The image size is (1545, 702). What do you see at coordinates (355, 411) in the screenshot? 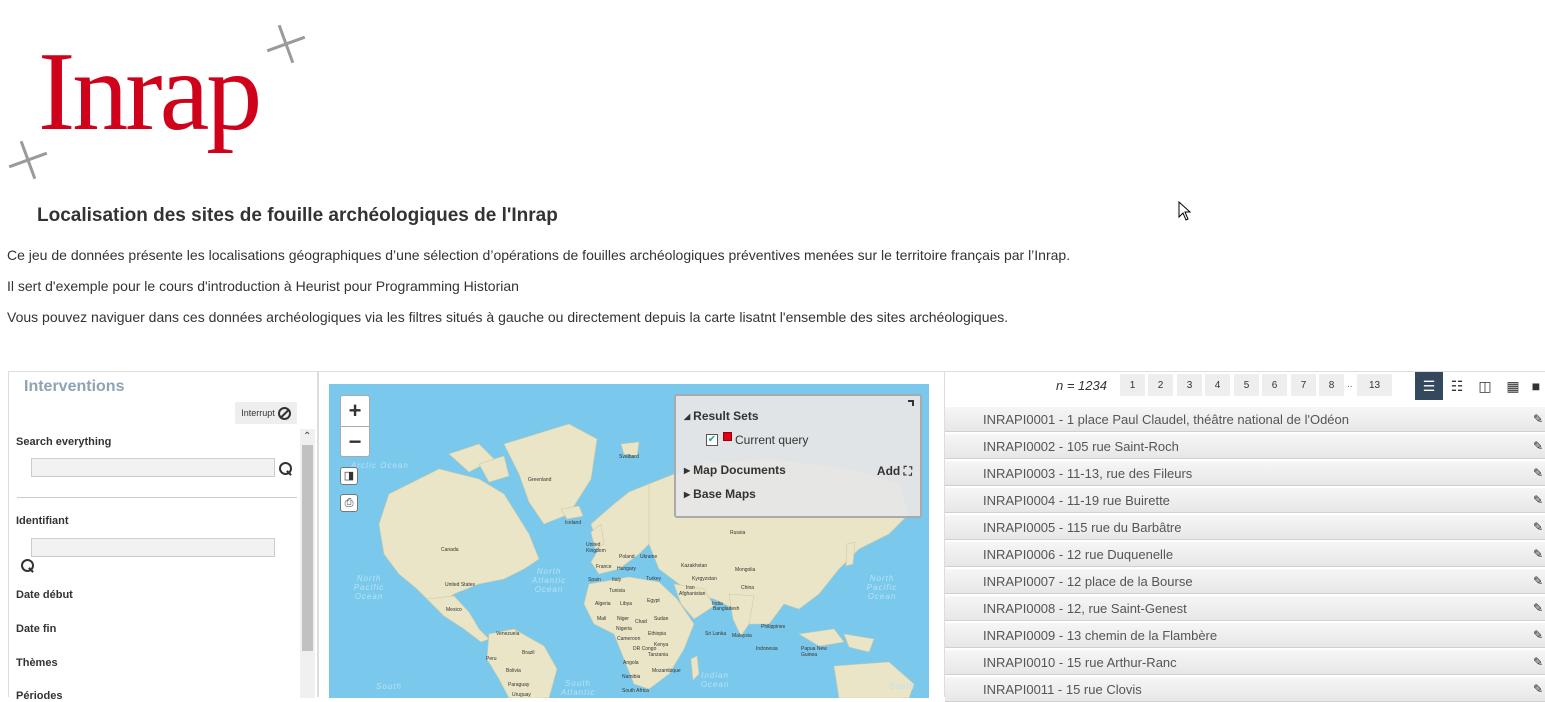
I see `zoom-in-button: +` at bounding box center [355, 411].